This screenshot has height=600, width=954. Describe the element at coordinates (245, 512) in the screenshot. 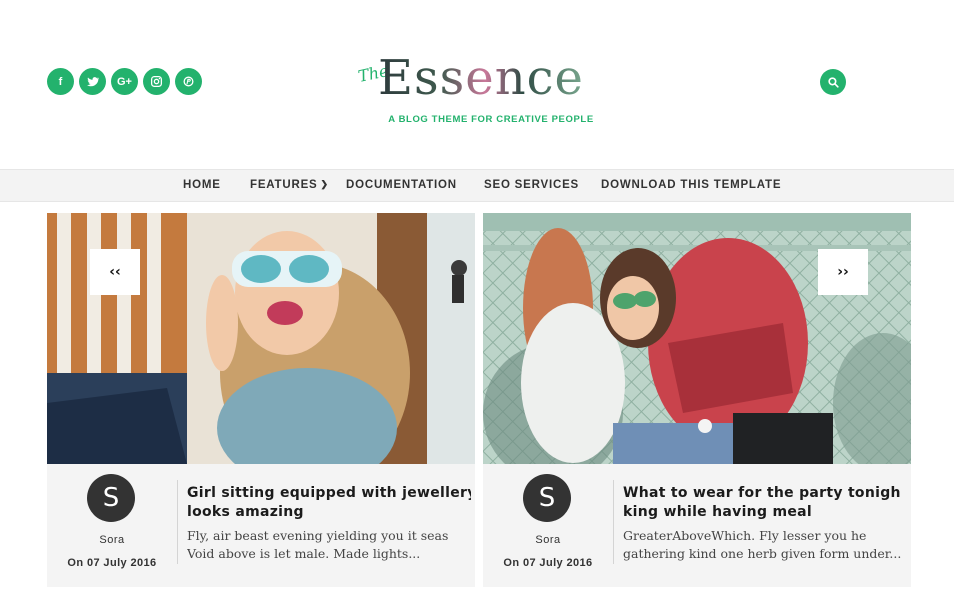

I see `post-title-line: looks amazing` at that location.